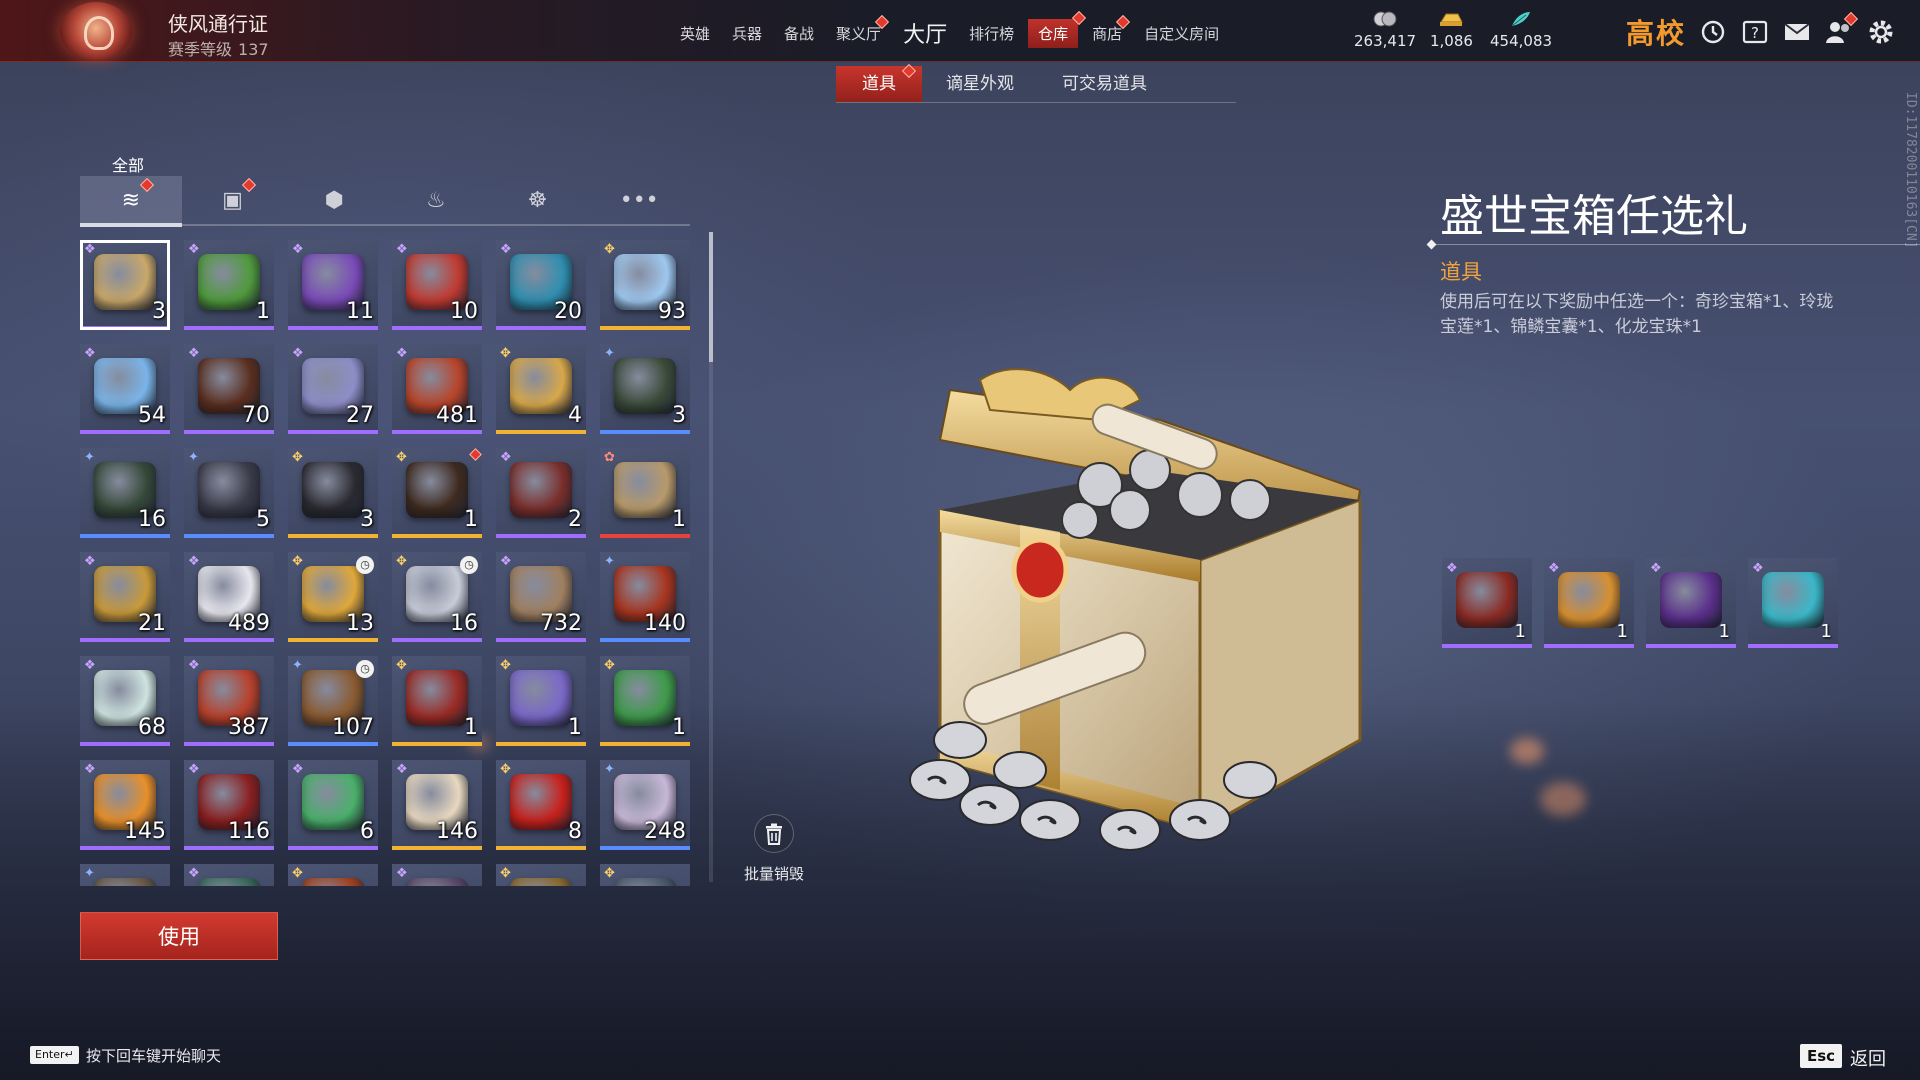  I want to click on subtab: 道具, so click(879, 82).